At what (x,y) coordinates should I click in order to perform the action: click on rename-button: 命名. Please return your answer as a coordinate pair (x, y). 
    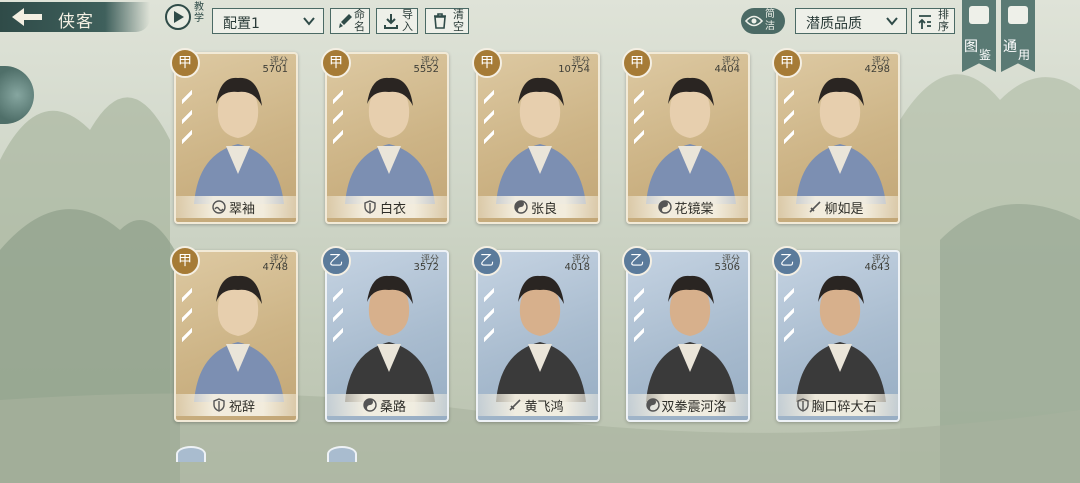
    Looking at the image, I should click on (350, 21).